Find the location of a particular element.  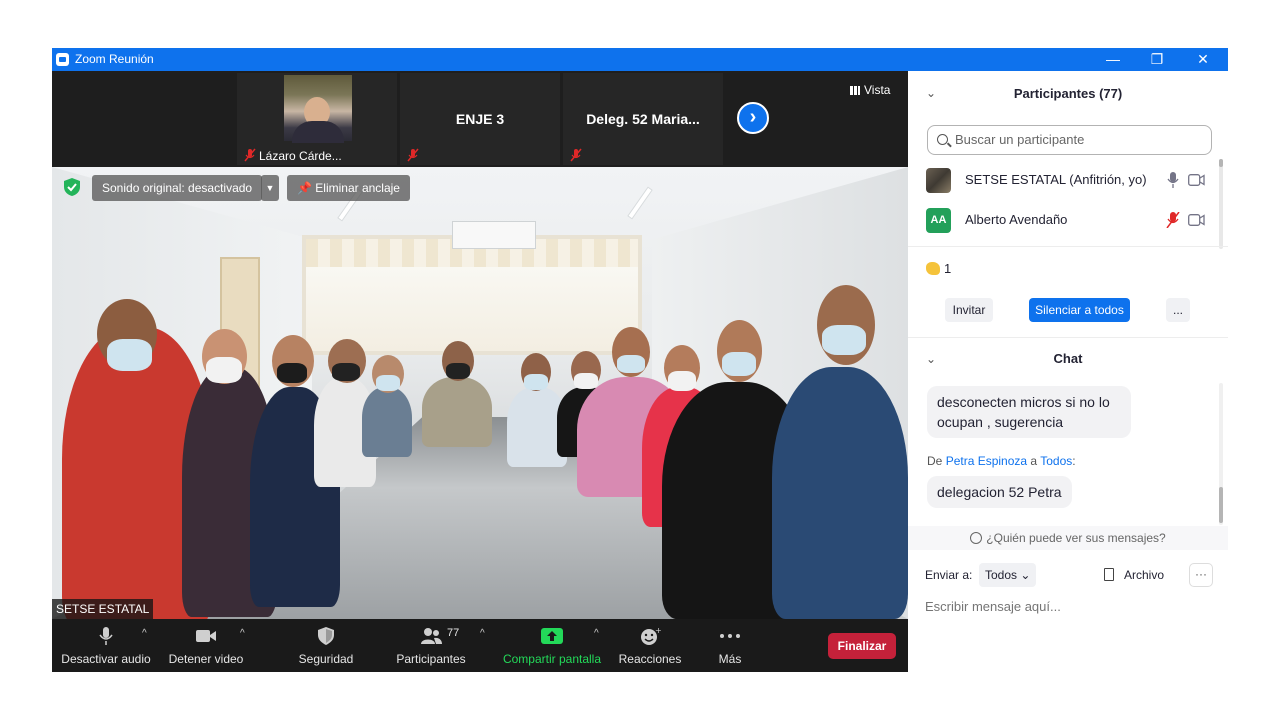

next-page-button: › is located at coordinates (753, 118).